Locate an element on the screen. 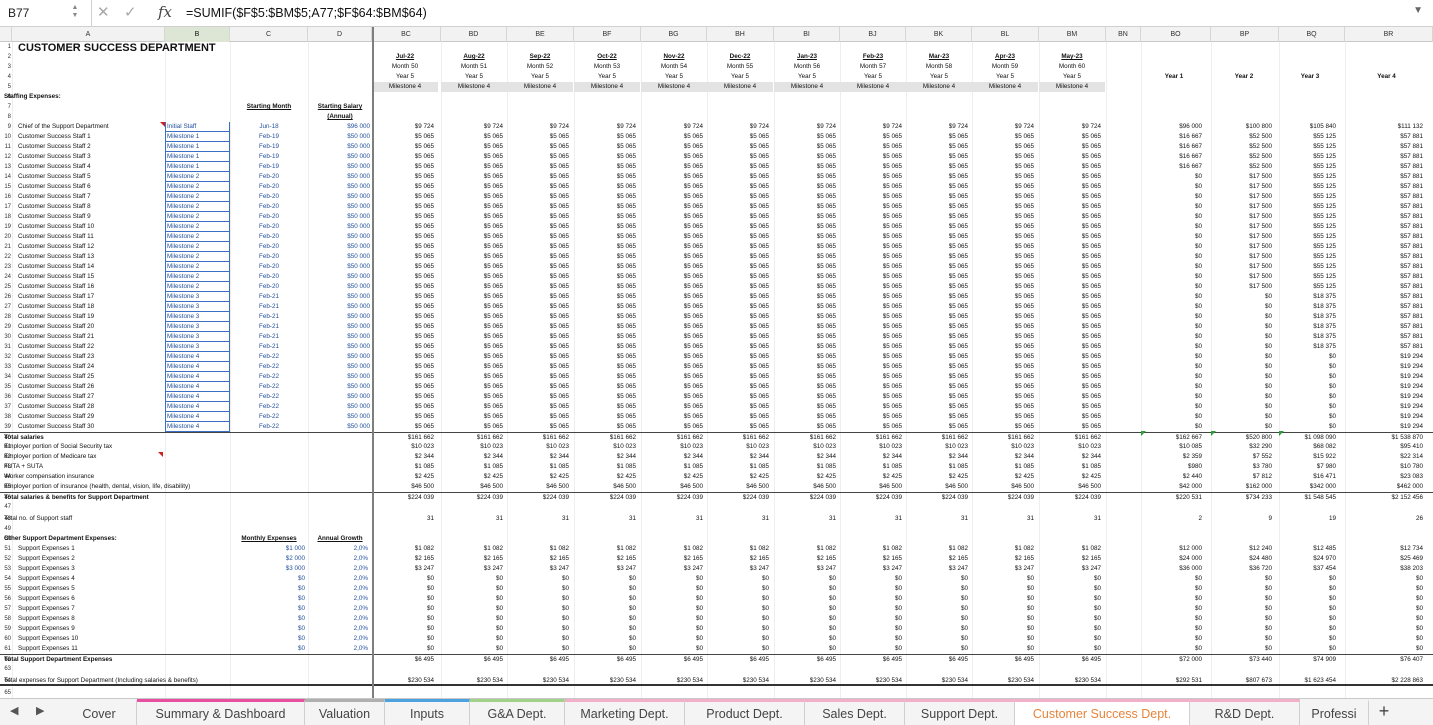 The height and width of the screenshot is (725, 1433). year-value-cell: 9 is located at coordinates (1241, 519).